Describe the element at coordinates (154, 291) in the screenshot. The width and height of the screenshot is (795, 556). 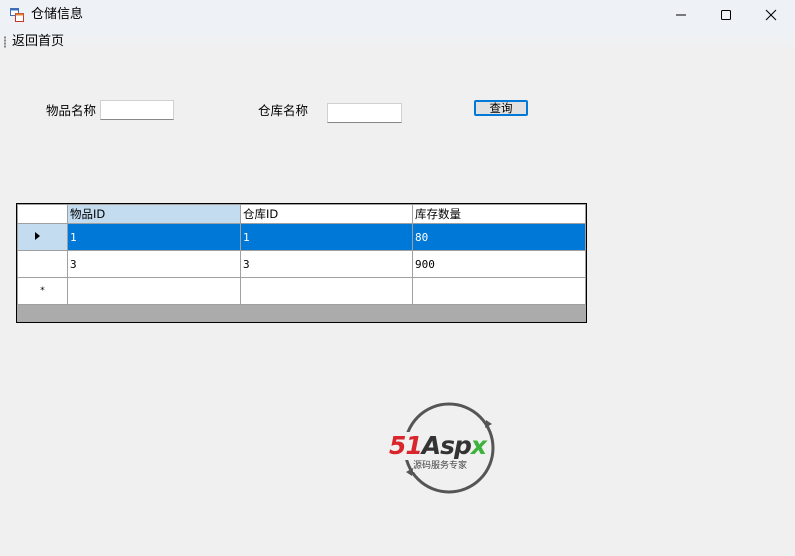
I see `cell-new-item-id` at that location.